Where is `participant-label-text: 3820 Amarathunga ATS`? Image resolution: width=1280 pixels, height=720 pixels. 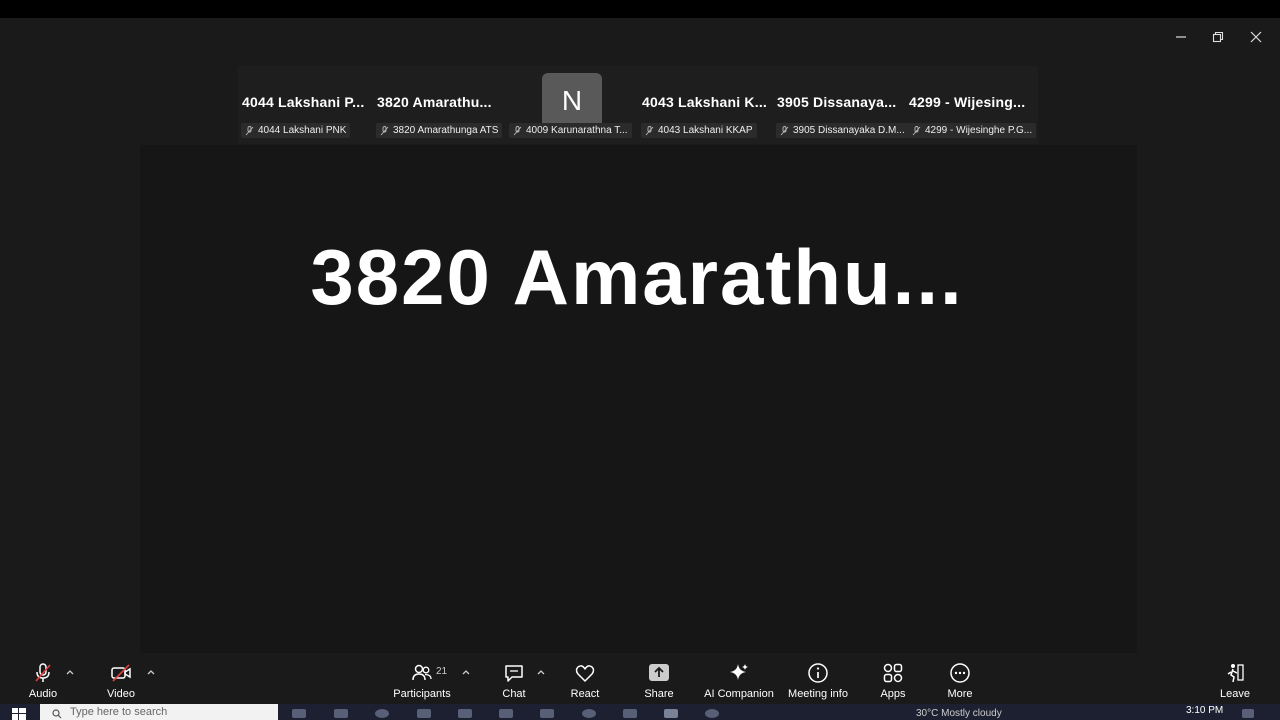 participant-label-text: 3820 Amarathunga ATS is located at coordinates (446, 130).